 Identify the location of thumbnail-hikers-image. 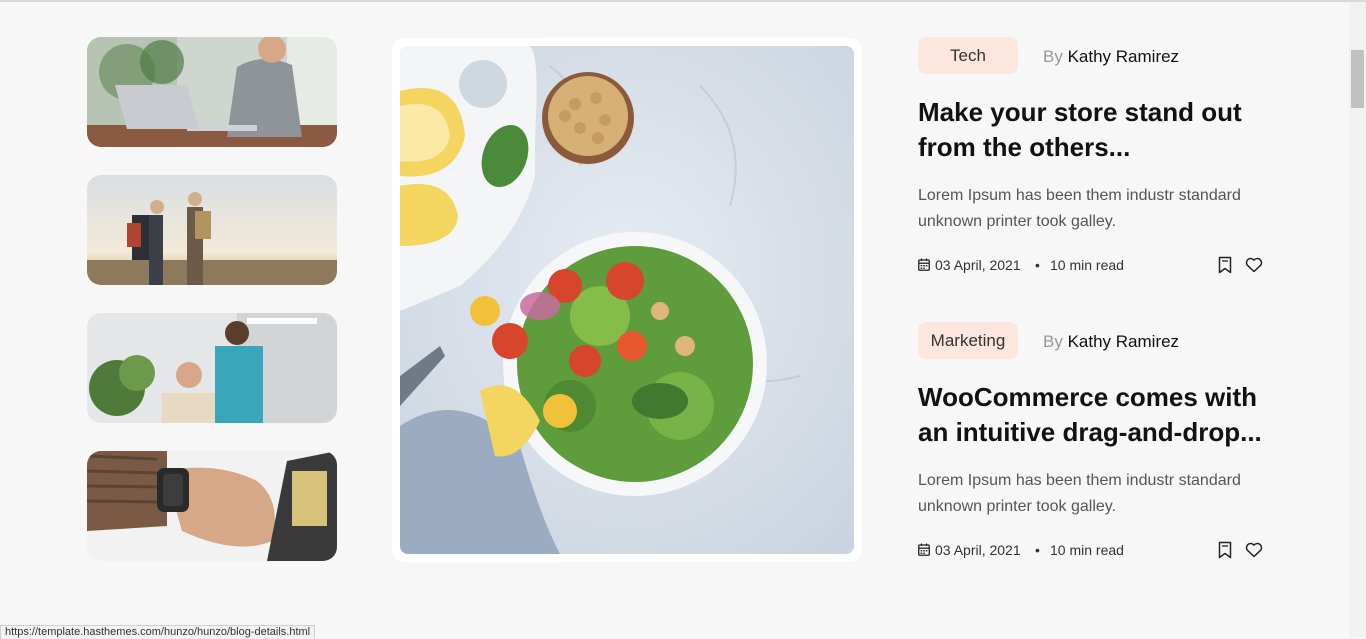
(212, 230).